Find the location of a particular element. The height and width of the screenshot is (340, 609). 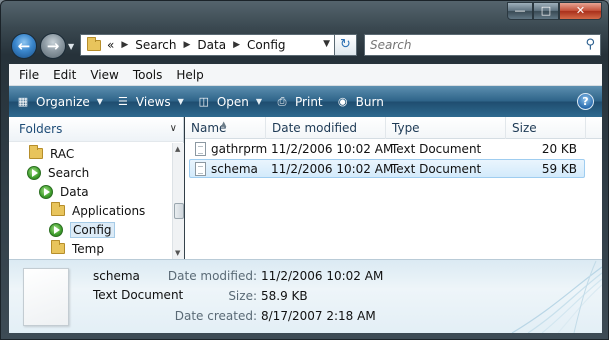

back-button: ← is located at coordinates (24, 46).